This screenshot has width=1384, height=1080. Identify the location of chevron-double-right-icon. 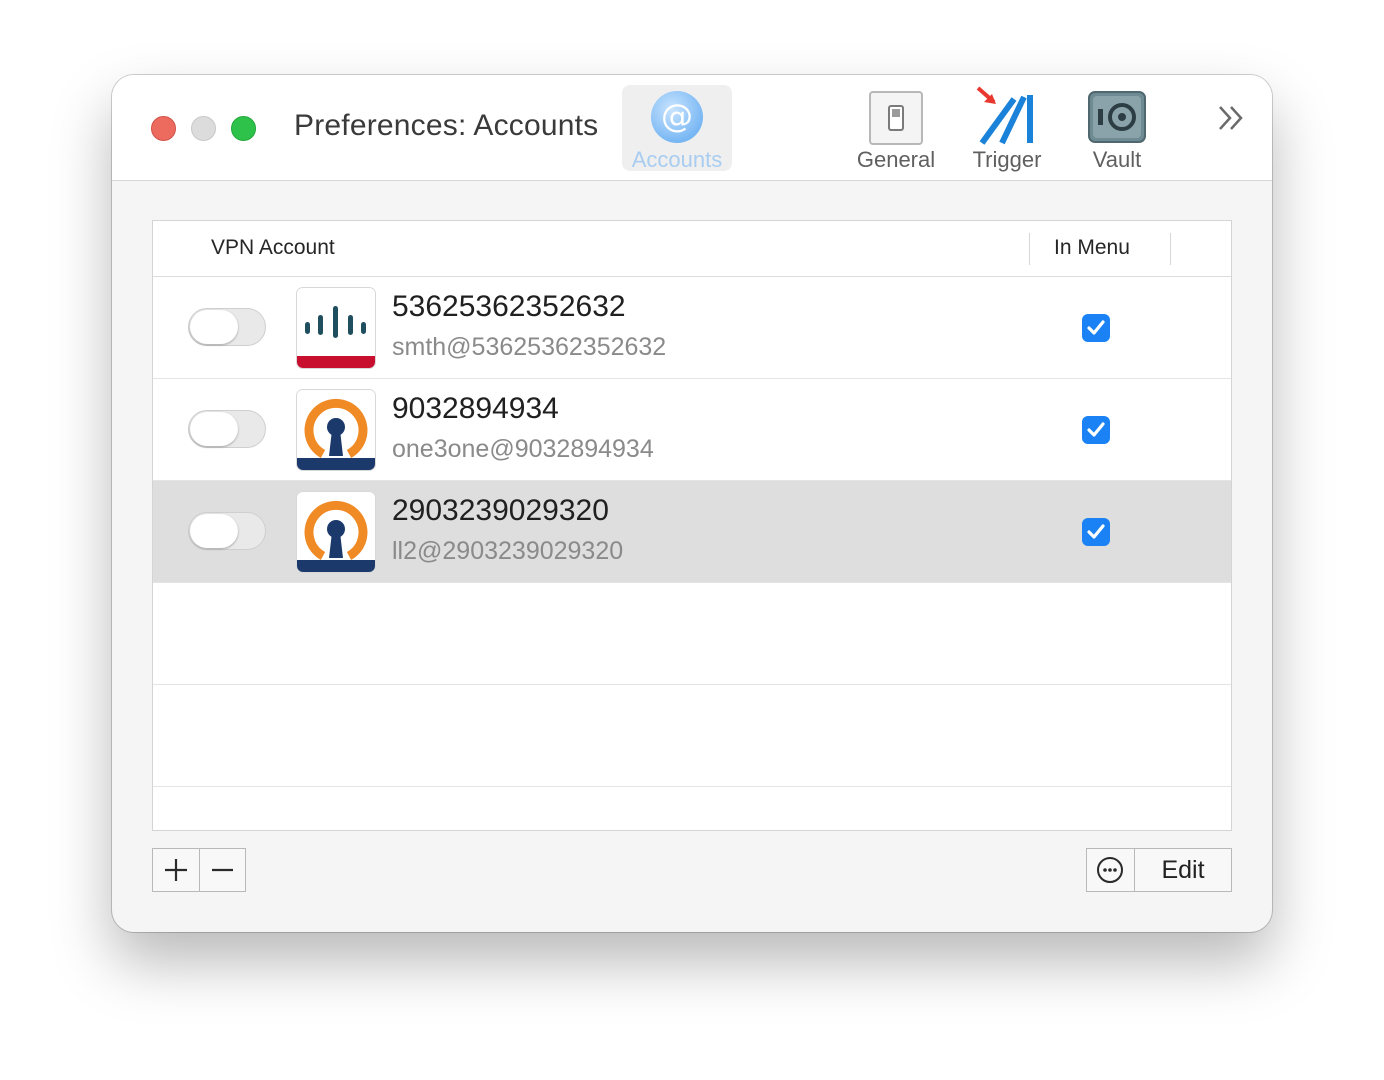
(1231, 118).